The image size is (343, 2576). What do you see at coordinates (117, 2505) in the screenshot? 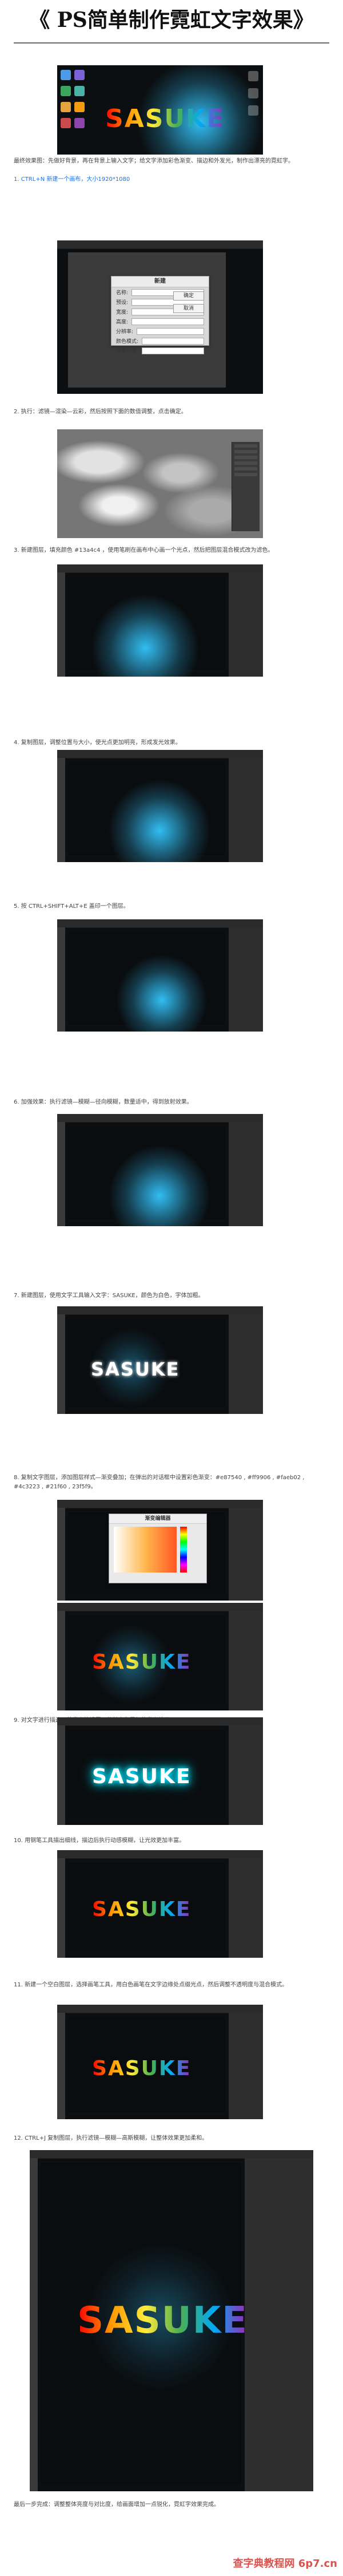
I see `step-paragraph-14: 最后一步完成：调整整体亮度与对比度，给画面增加一点锐化，霓虹字效果完成。` at bounding box center [117, 2505].